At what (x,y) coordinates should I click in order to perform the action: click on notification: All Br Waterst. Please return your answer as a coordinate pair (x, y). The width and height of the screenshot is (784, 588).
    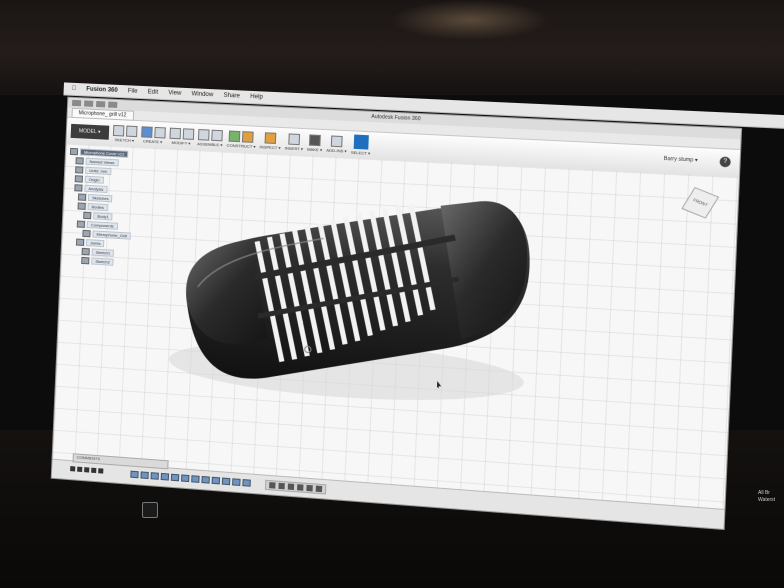
    Looking at the image, I should click on (766, 497).